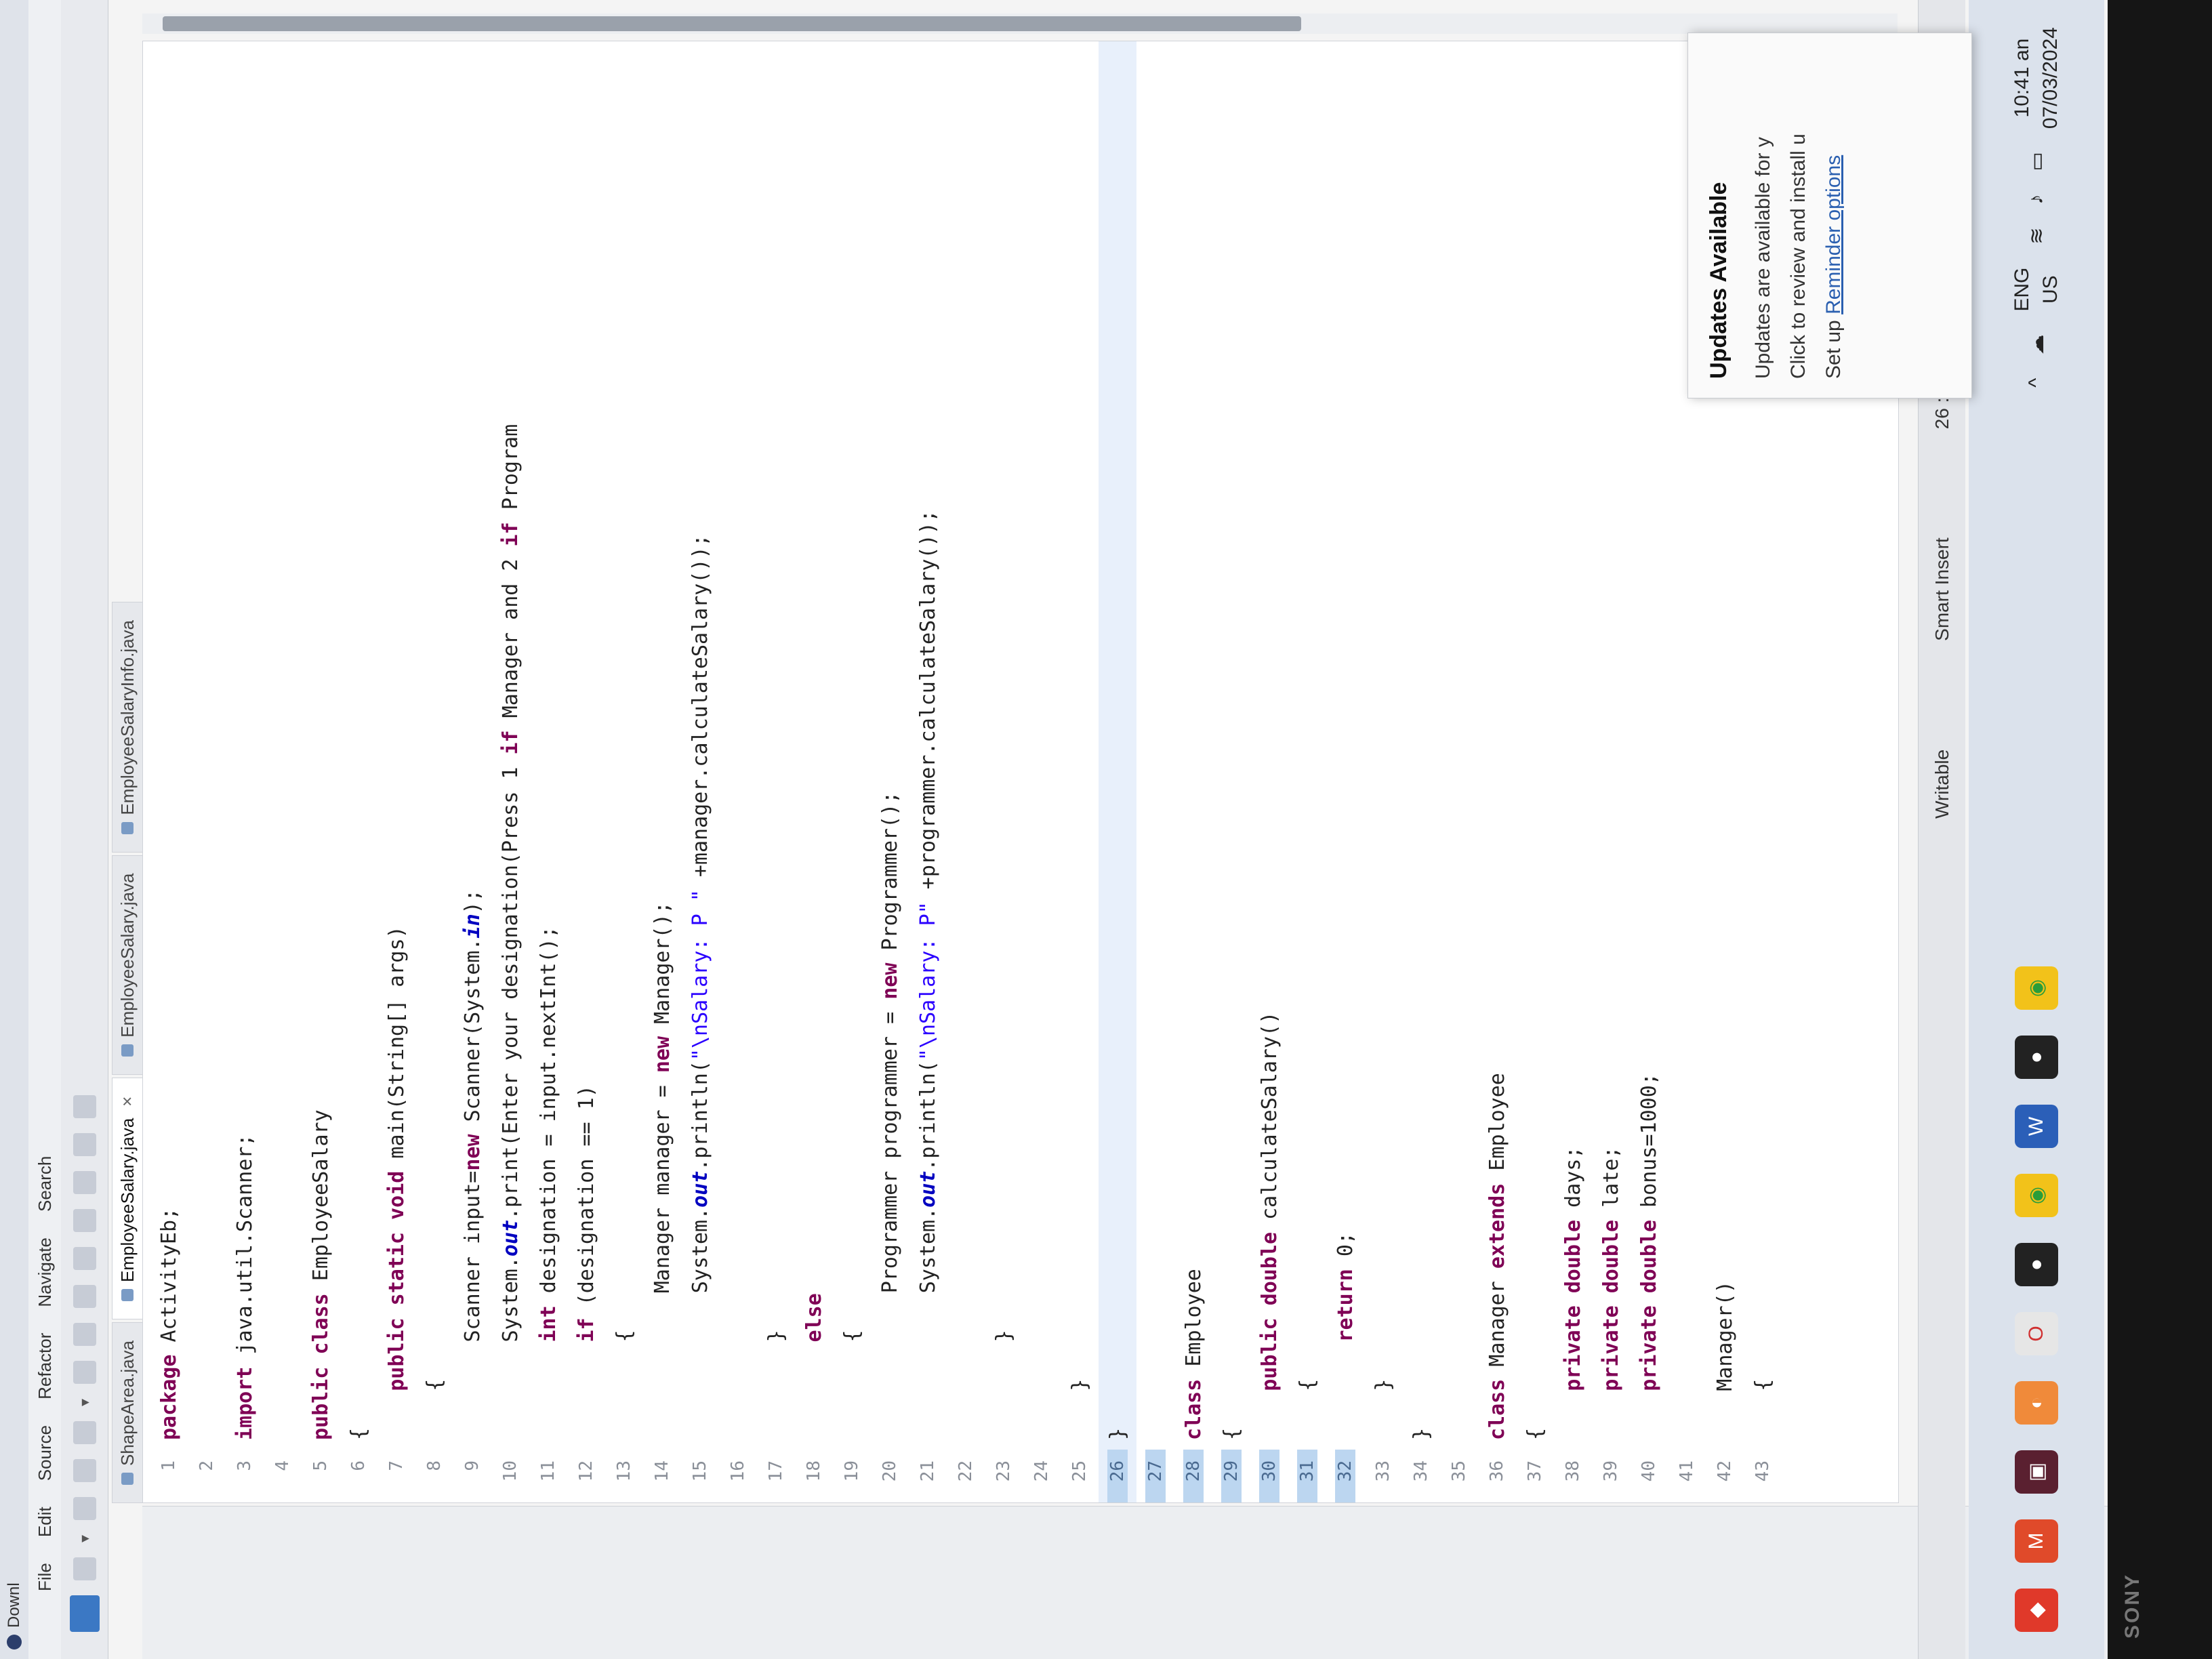 The width and height of the screenshot is (2212, 1659). Describe the element at coordinates (814, 771) in the screenshot. I see `code-line: 18 else` at that location.